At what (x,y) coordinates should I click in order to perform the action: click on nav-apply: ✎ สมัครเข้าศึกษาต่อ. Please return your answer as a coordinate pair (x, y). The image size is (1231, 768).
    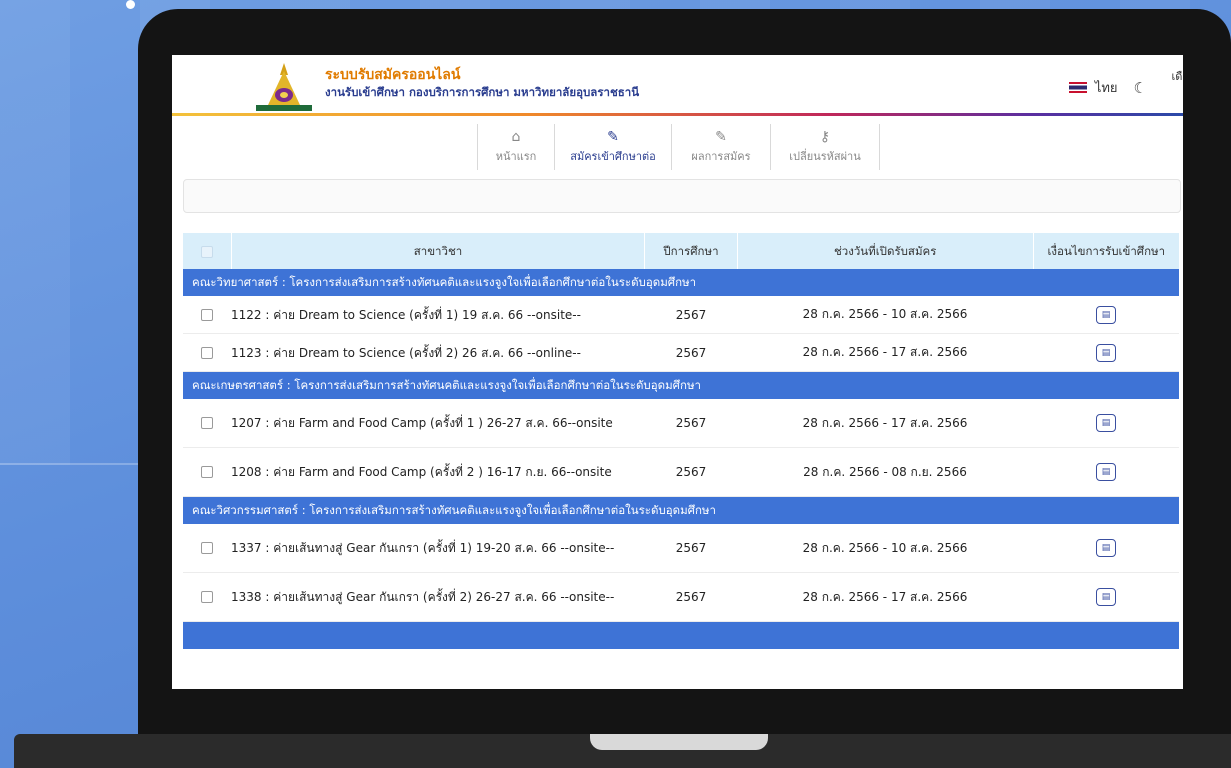
    Looking at the image, I should click on (612, 147).